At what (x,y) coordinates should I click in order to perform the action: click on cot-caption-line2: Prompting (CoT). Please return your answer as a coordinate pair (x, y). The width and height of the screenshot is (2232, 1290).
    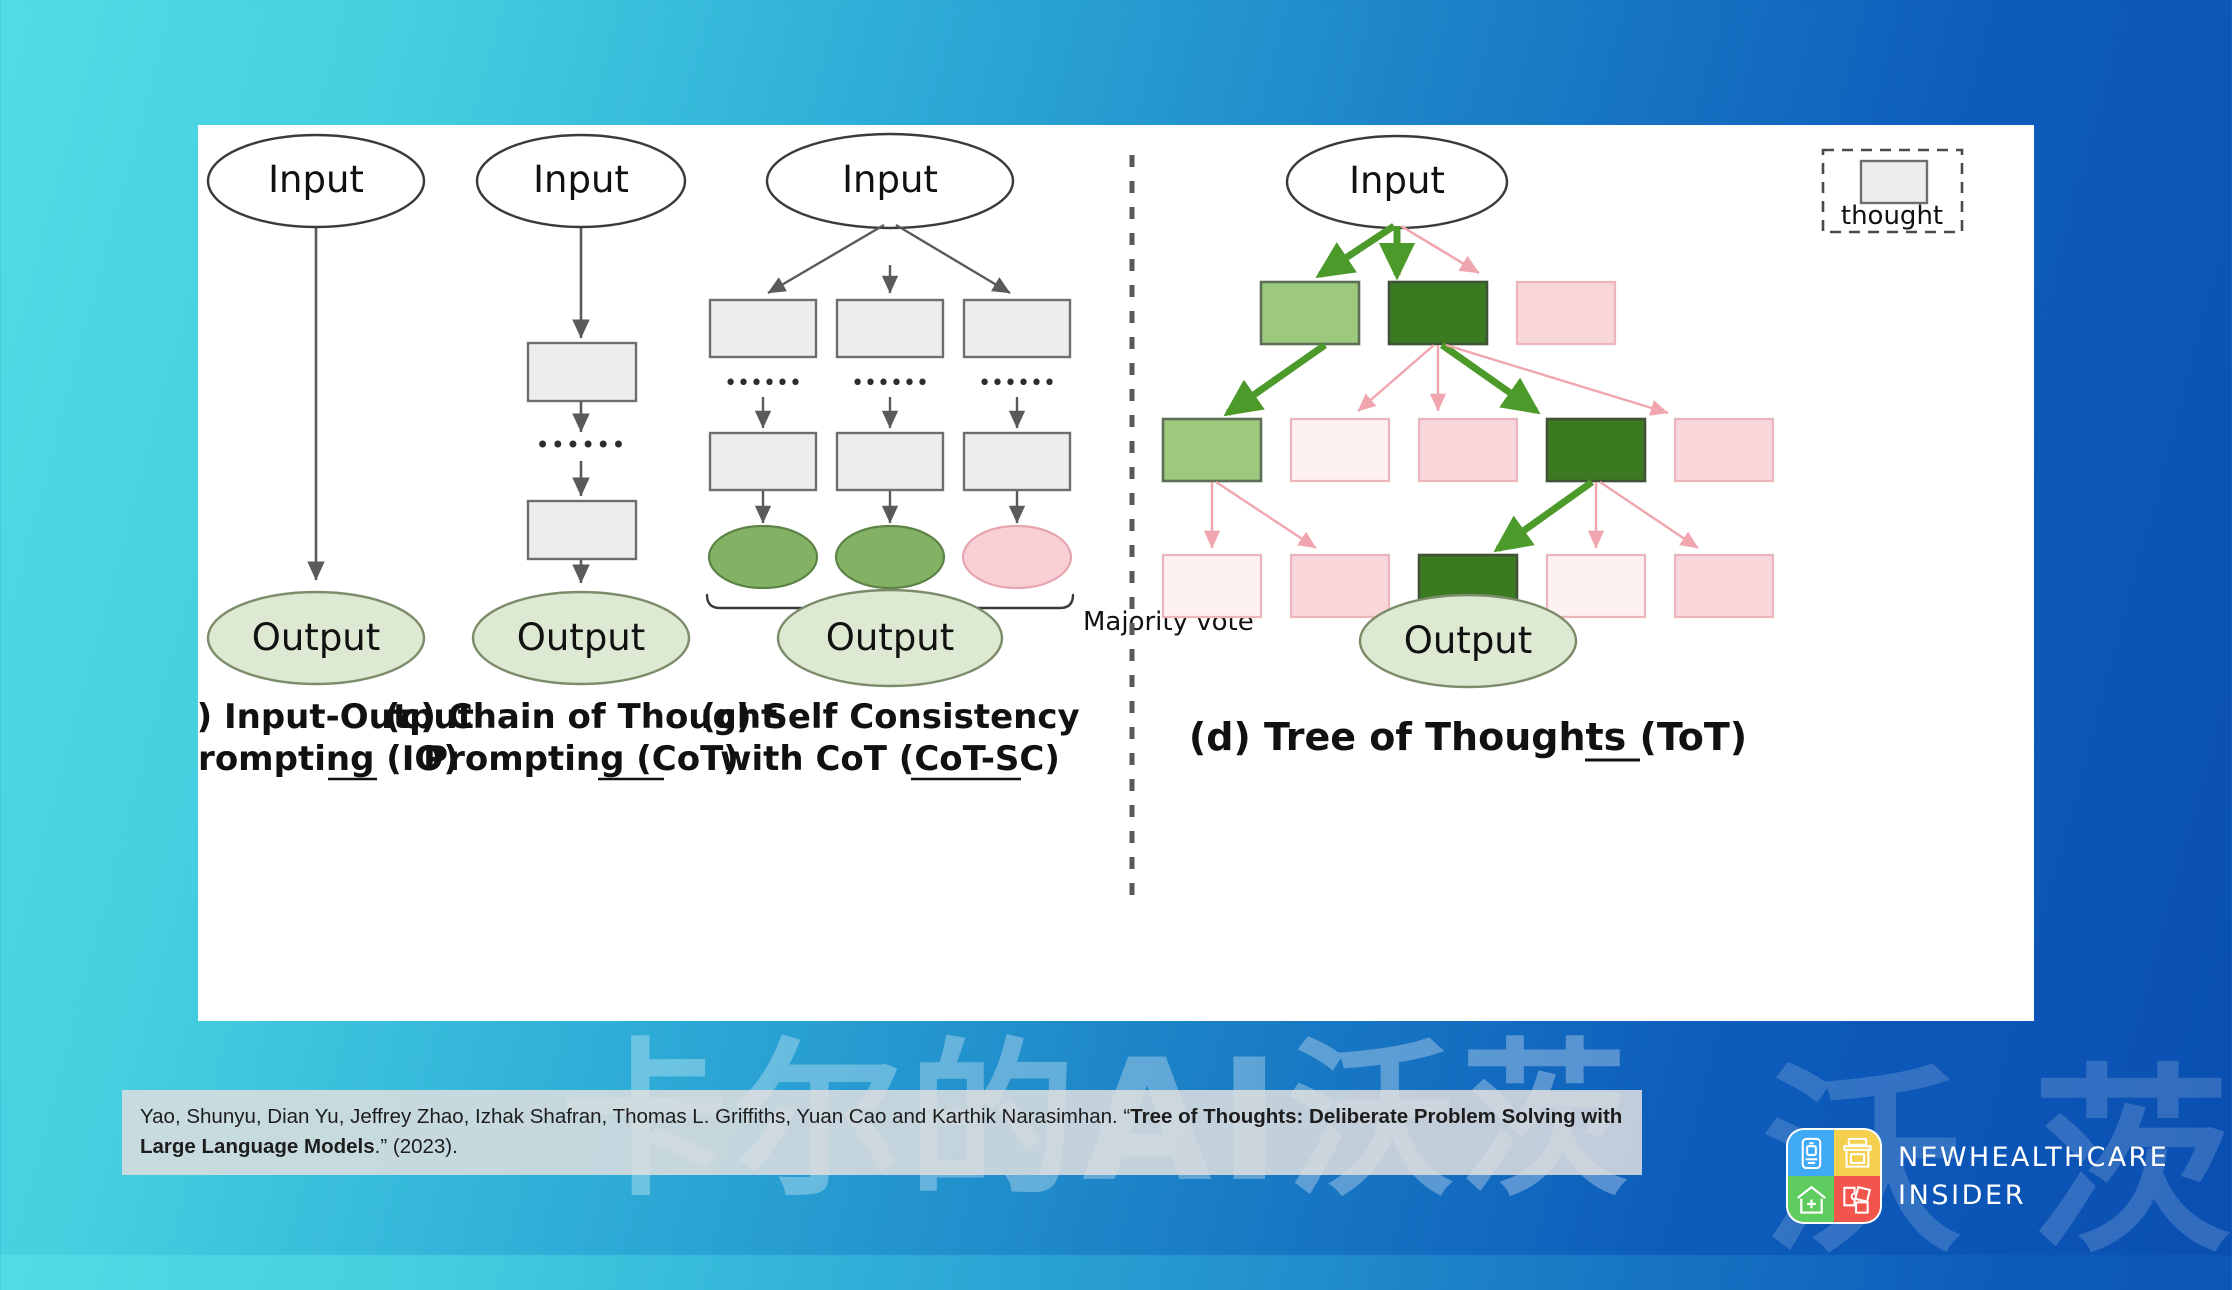
    Looking at the image, I should click on (581, 759).